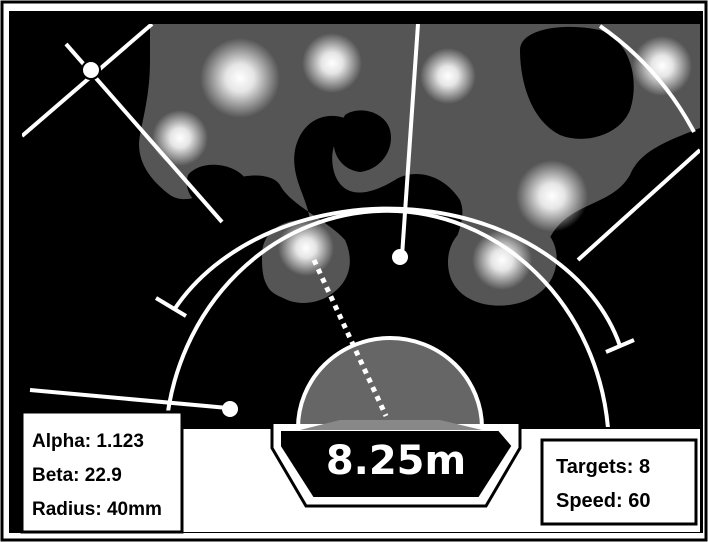 The width and height of the screenshot is (708, 542). I want to click on crosshair-node, so click(91, 70).